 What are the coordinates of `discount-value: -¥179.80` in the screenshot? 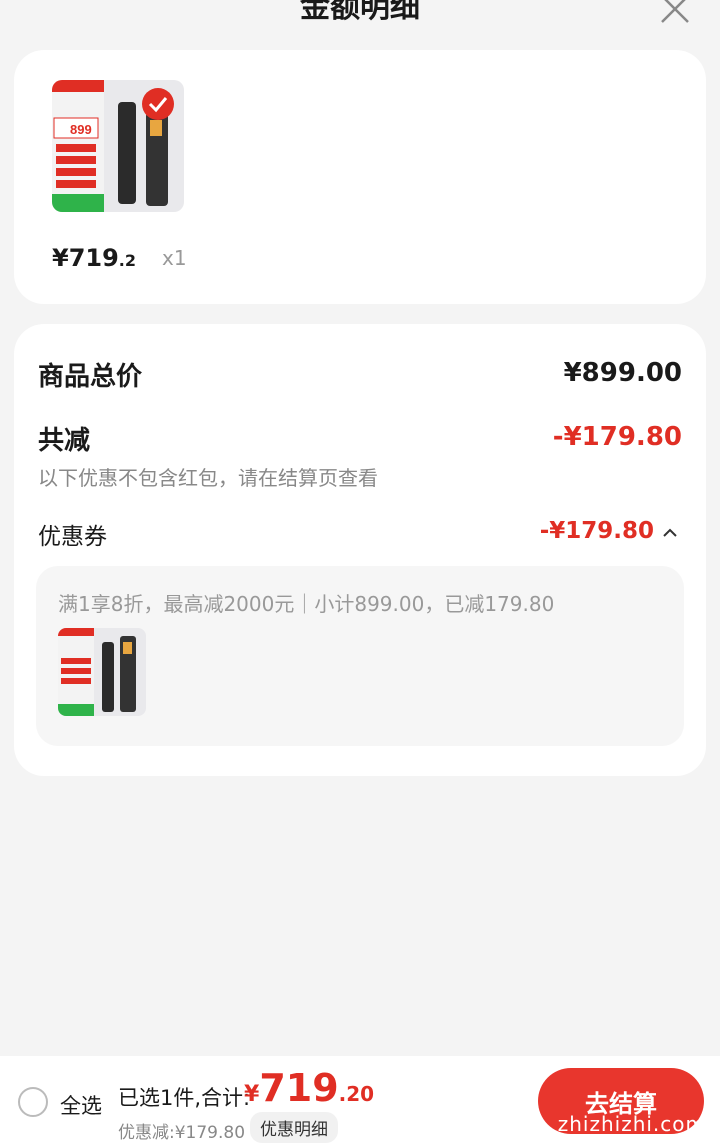 It's located at (617, 437).